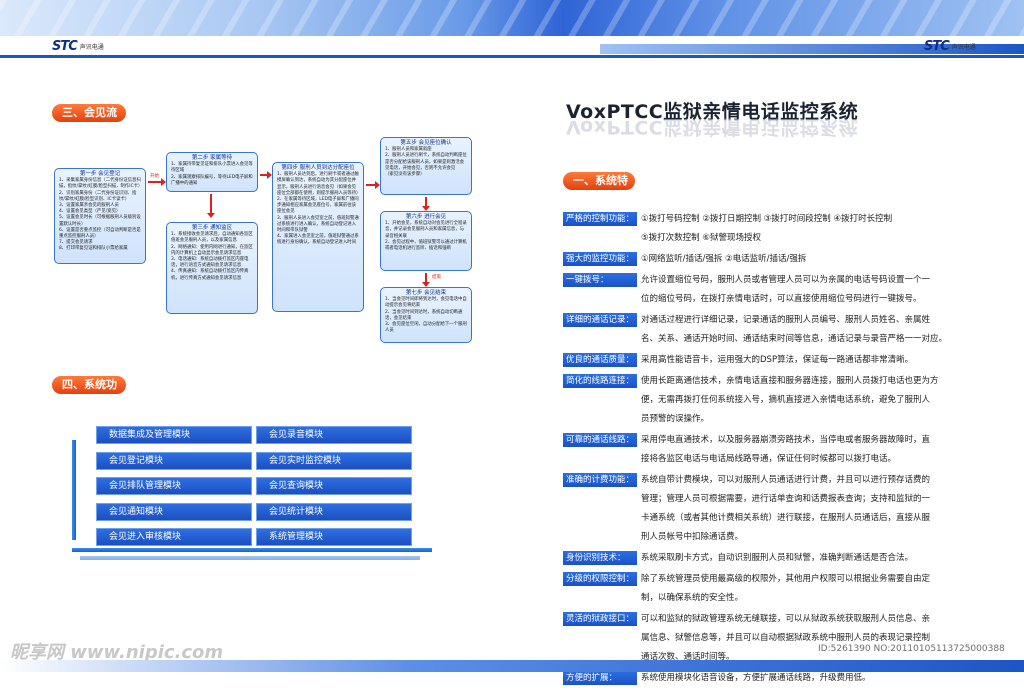 This screenshot has width=1024, height=690. What do you see at coordinates (91, 47) in the screenshot?
I see `brand-logo-text: 声讯电通` at bounding box center [91, 47].